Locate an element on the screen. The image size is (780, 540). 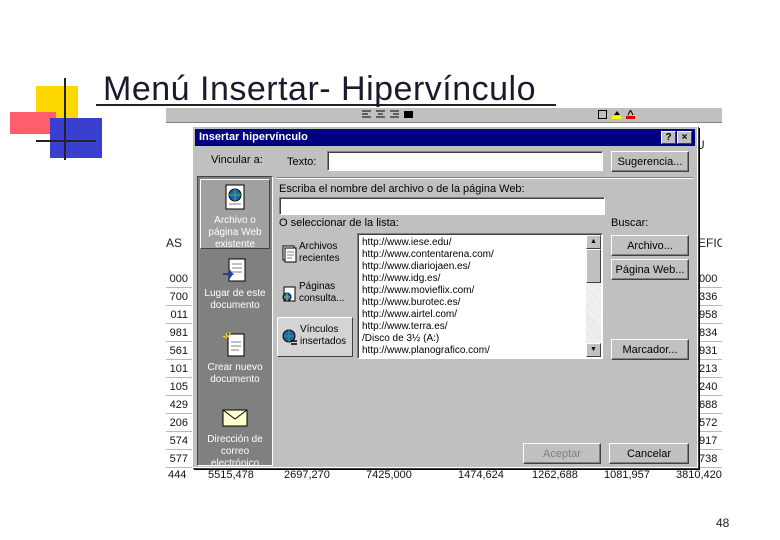
sheet-cell: 577 is located at coordinates (178, 459).